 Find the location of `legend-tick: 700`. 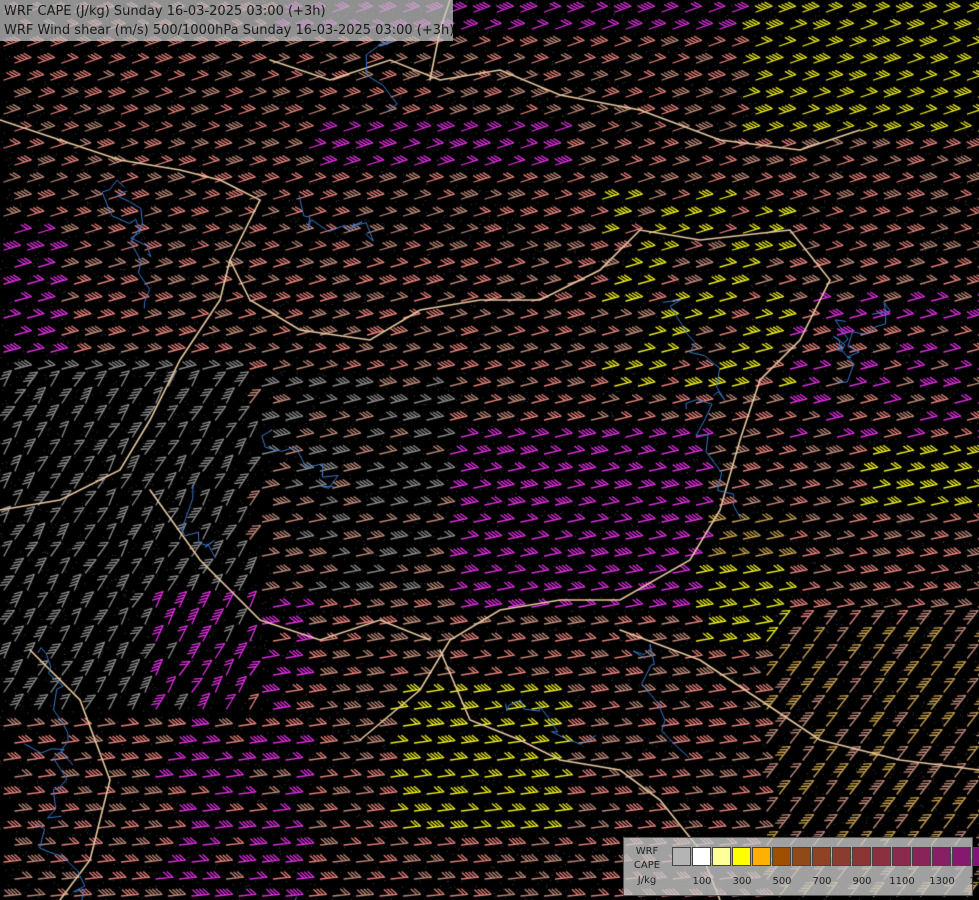

legend-tick: 700 is located at coordinates (822, 881).